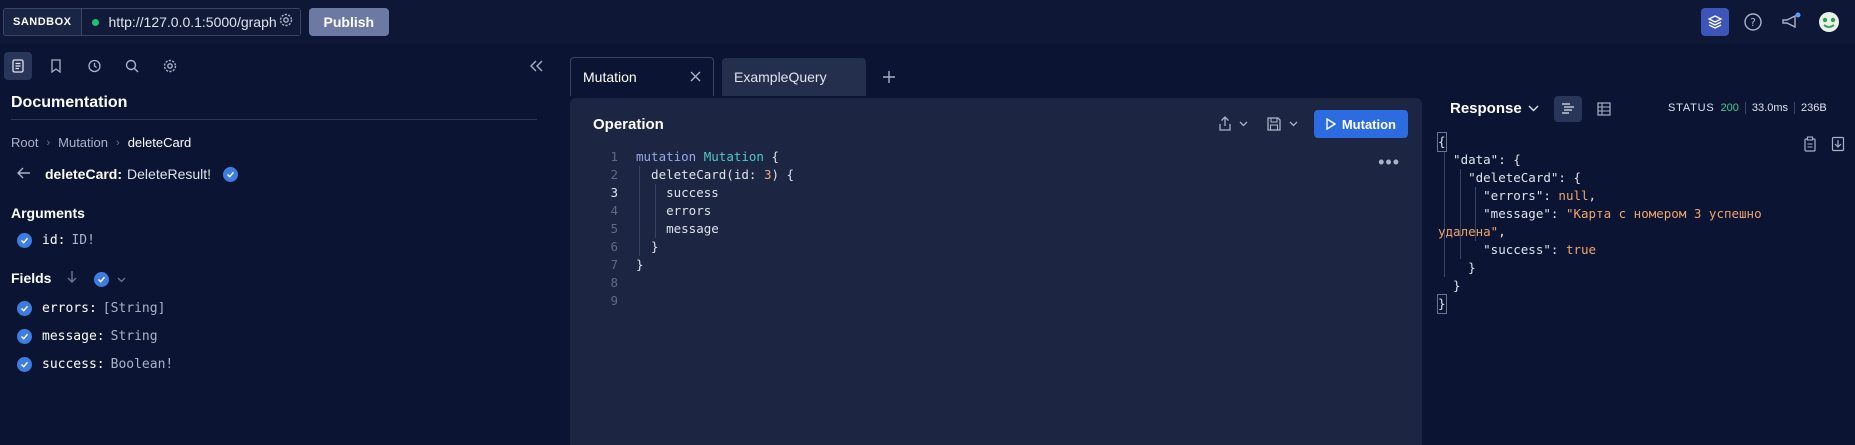 The width and height of the screenshot is (1855, 445). I want to click on history-icon, so click(94, 66).